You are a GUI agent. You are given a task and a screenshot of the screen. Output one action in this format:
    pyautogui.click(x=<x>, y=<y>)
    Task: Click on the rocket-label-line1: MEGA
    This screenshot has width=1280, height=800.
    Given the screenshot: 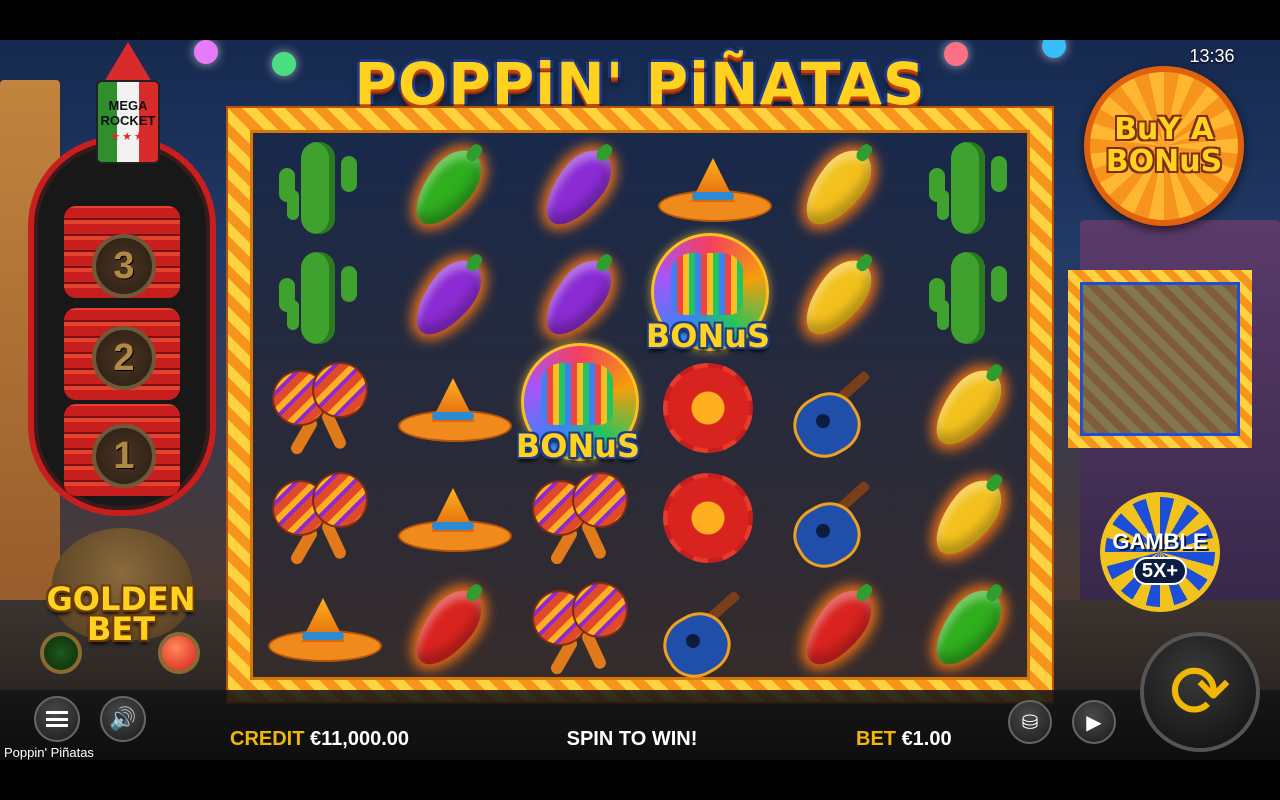 What is the action you would take?
    pyautogui.click(x=128, y=105)
    